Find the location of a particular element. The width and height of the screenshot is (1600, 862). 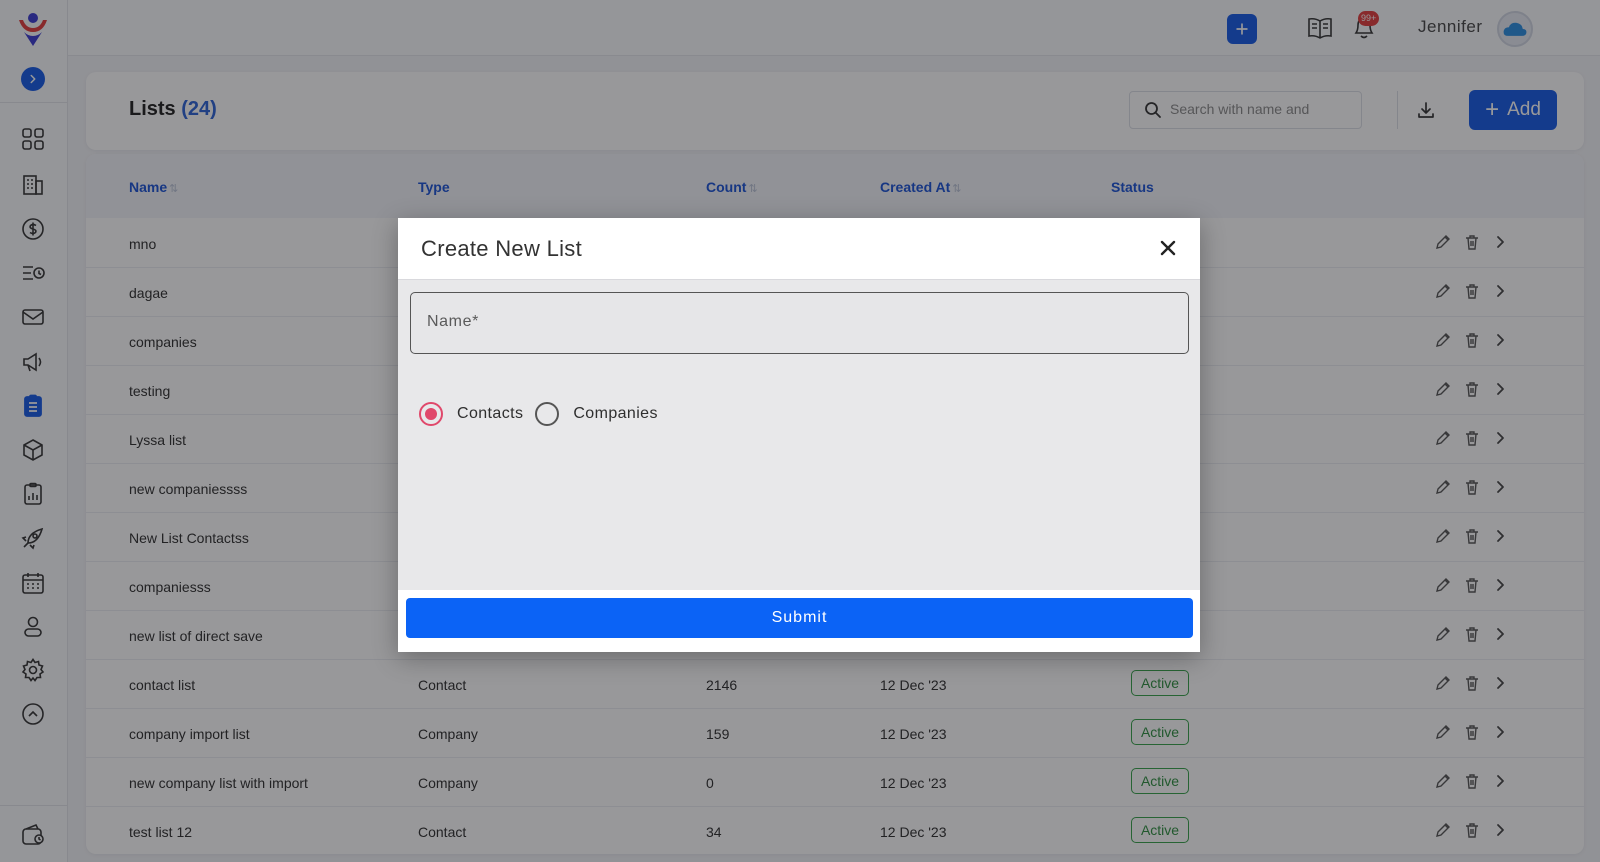

modal-header: Create New List is located at coordinates (799, 249).